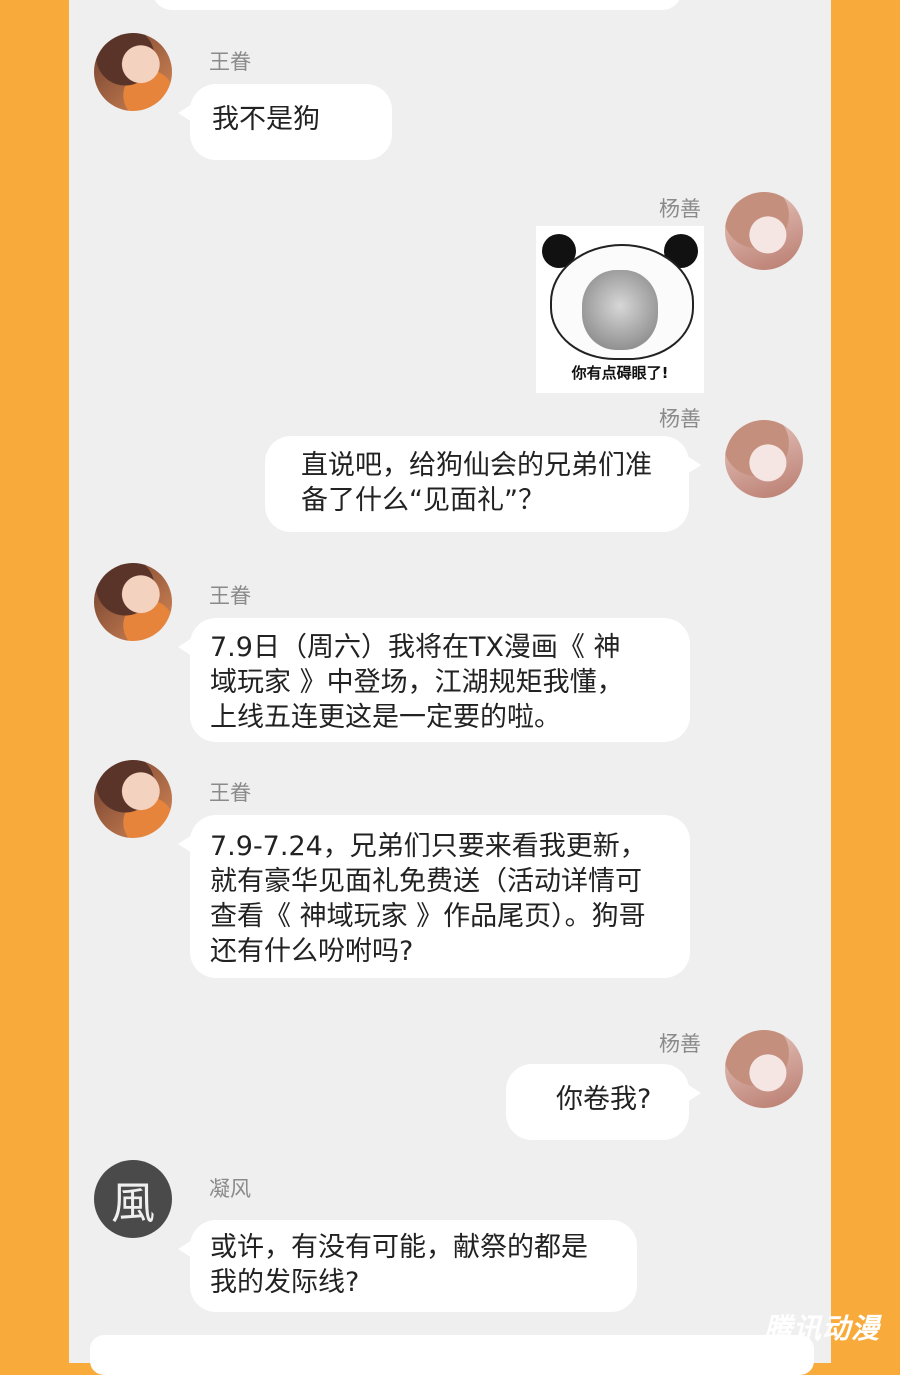  Describe the element at coordinates (266, 119) in the screenshot. I see `message-line: 我不是狗` at that location.